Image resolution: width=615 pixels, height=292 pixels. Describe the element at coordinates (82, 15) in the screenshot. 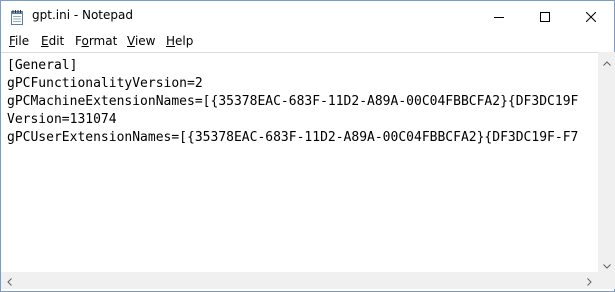

I see `window-title: gpt.ini - Notepad` at that location.